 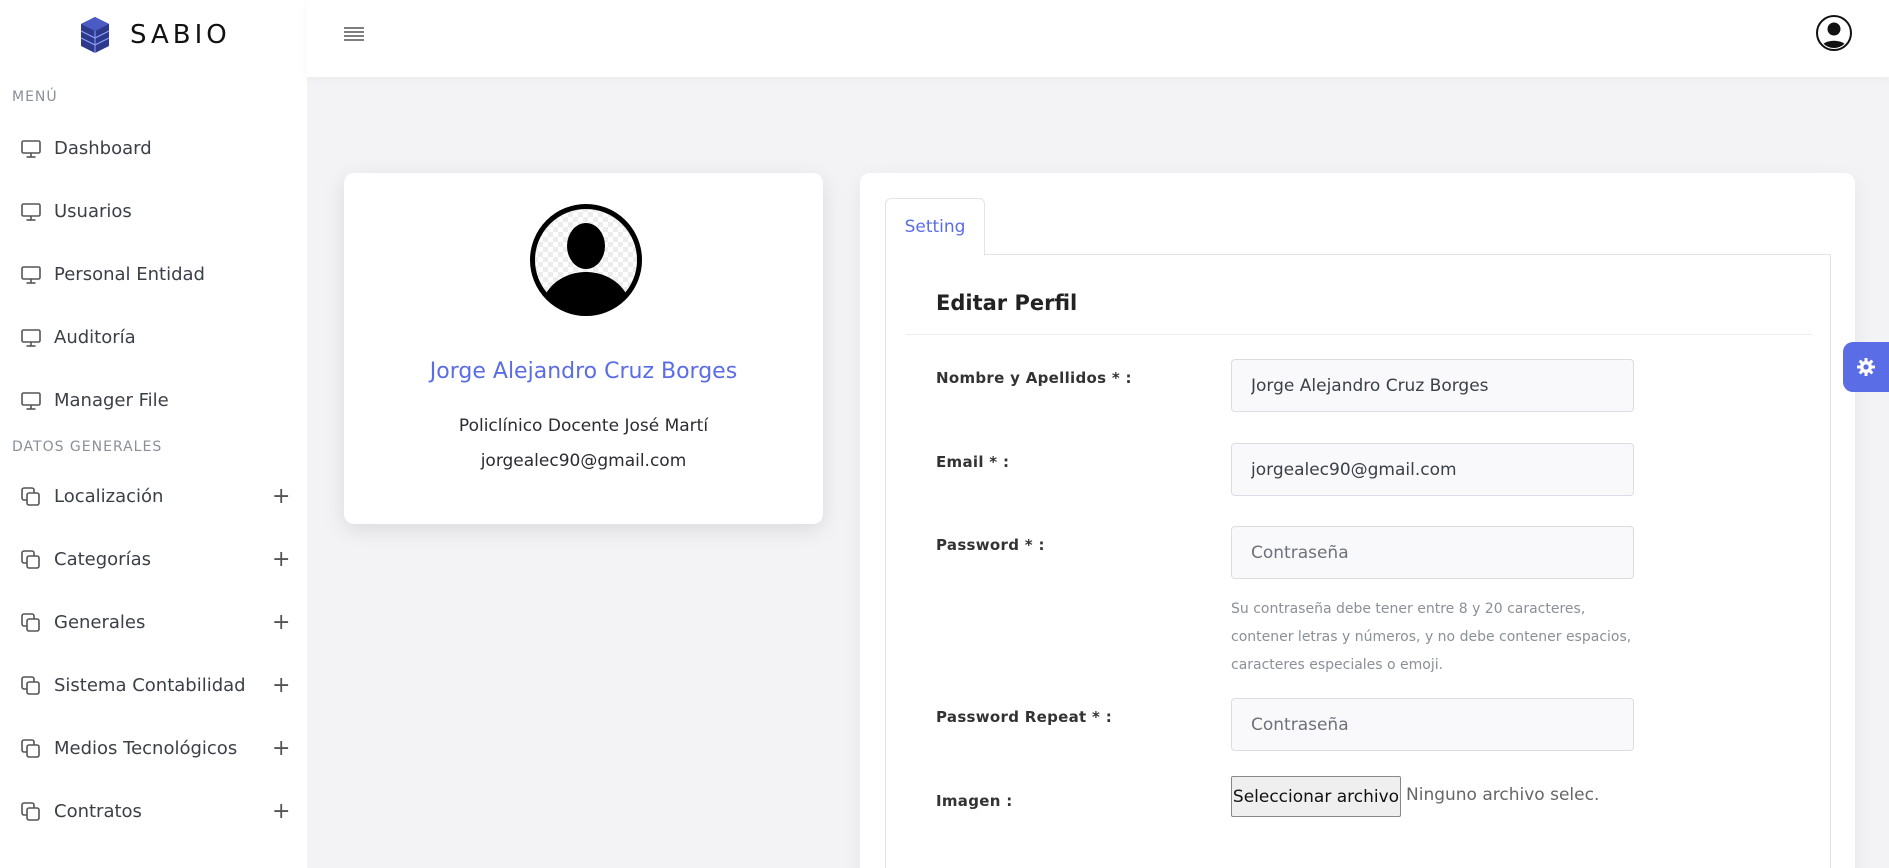 I want to click on sidebar-item-localizacion: Localización +, so click(x=153, y=496).